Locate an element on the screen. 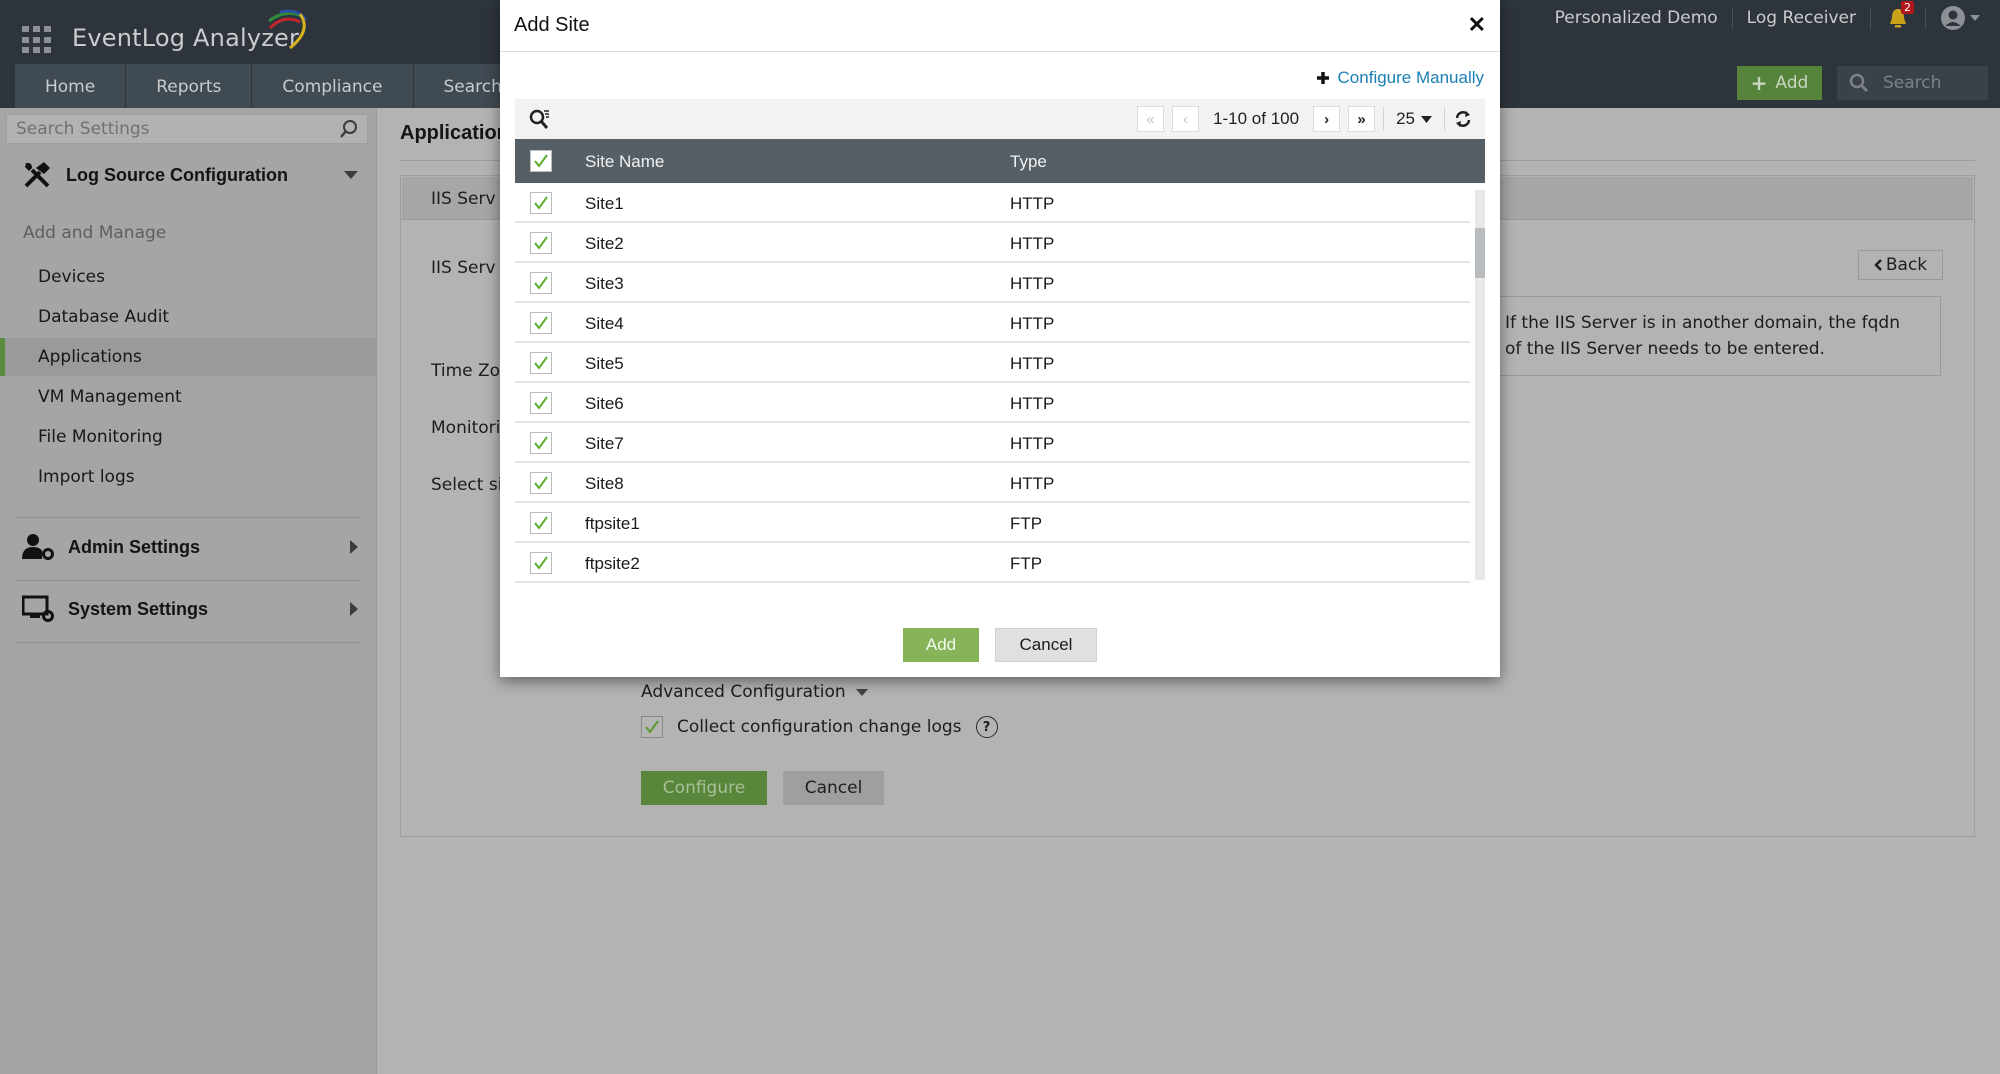 This screenshot has height=1074, width=2000. brand-logo-icon is located at coordinates (288, 29).